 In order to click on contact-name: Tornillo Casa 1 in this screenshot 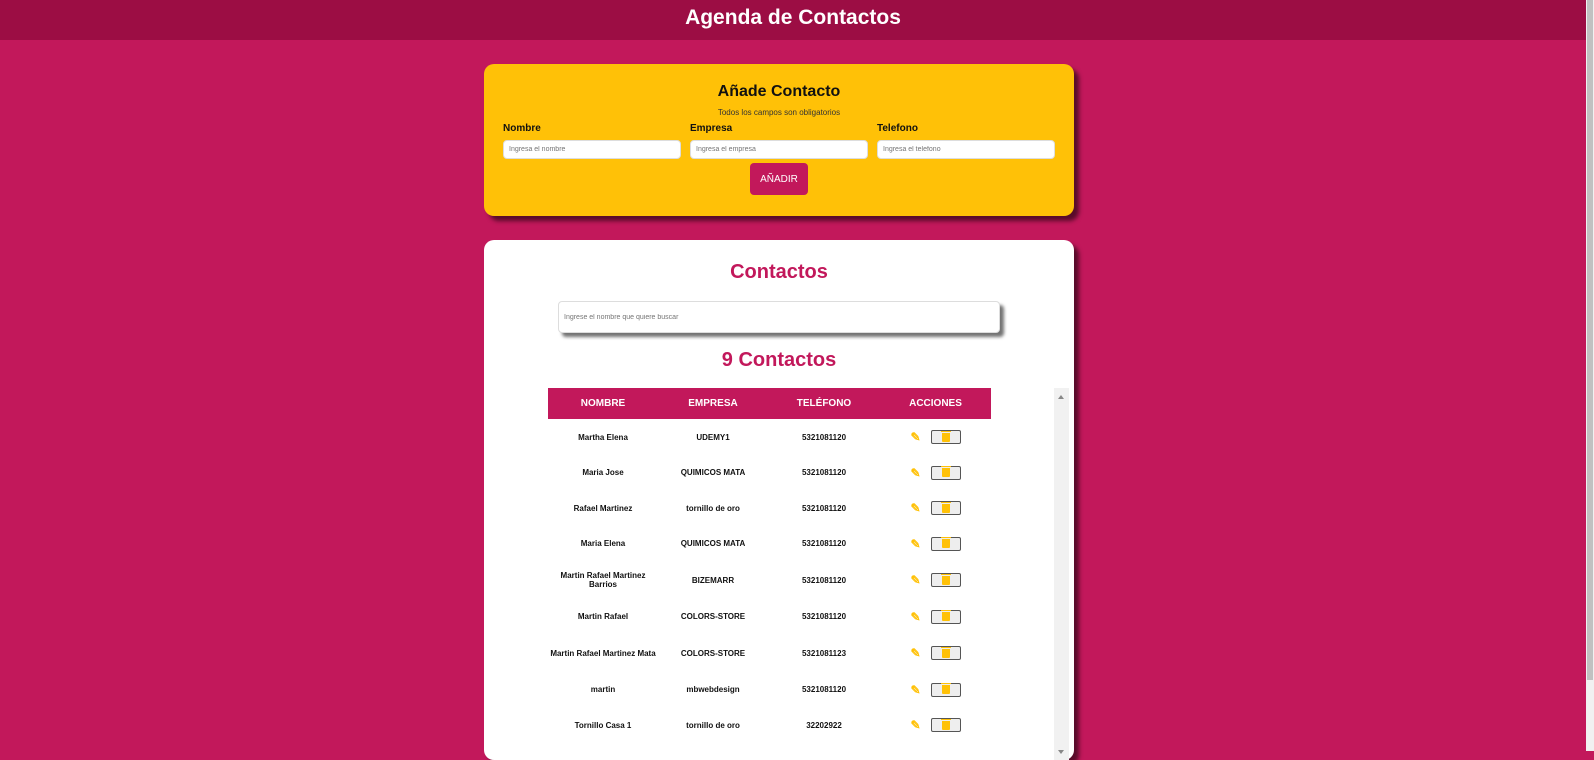, I will do `click(603, 725)`.